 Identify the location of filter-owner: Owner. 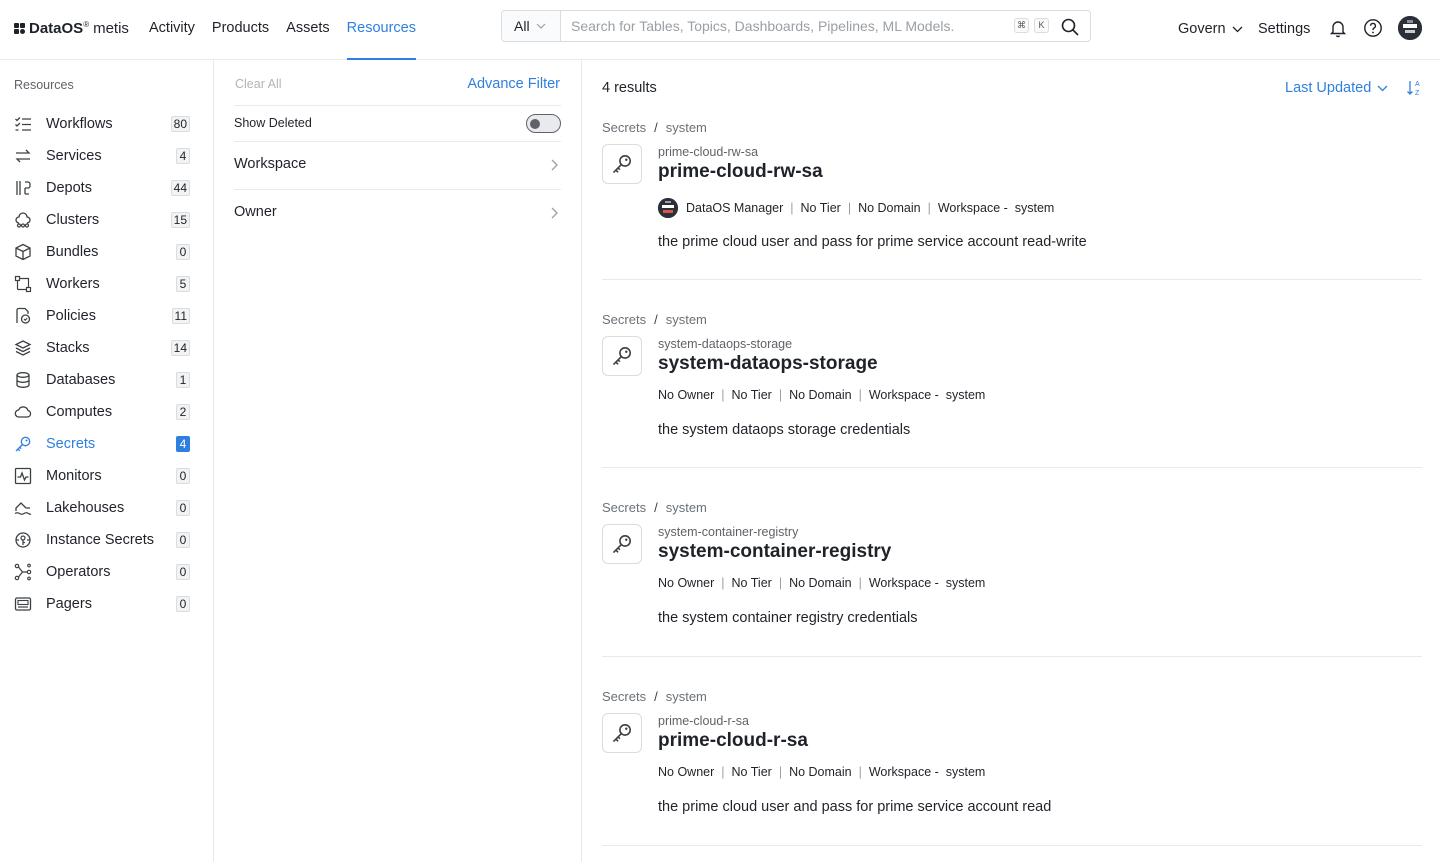
(397, 214).